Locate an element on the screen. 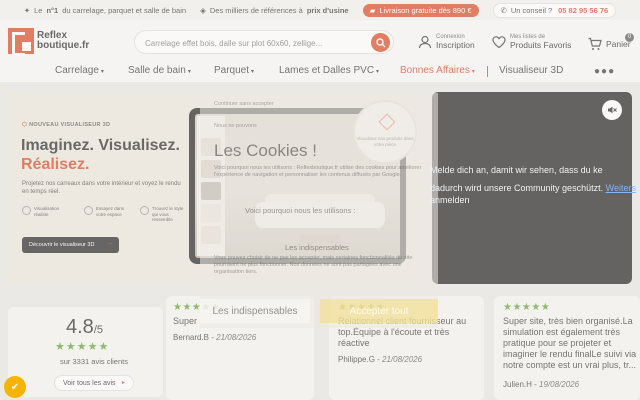 The image size is (640, 400). video-overlay-line: anmelden is located at coordinates (450, 200).